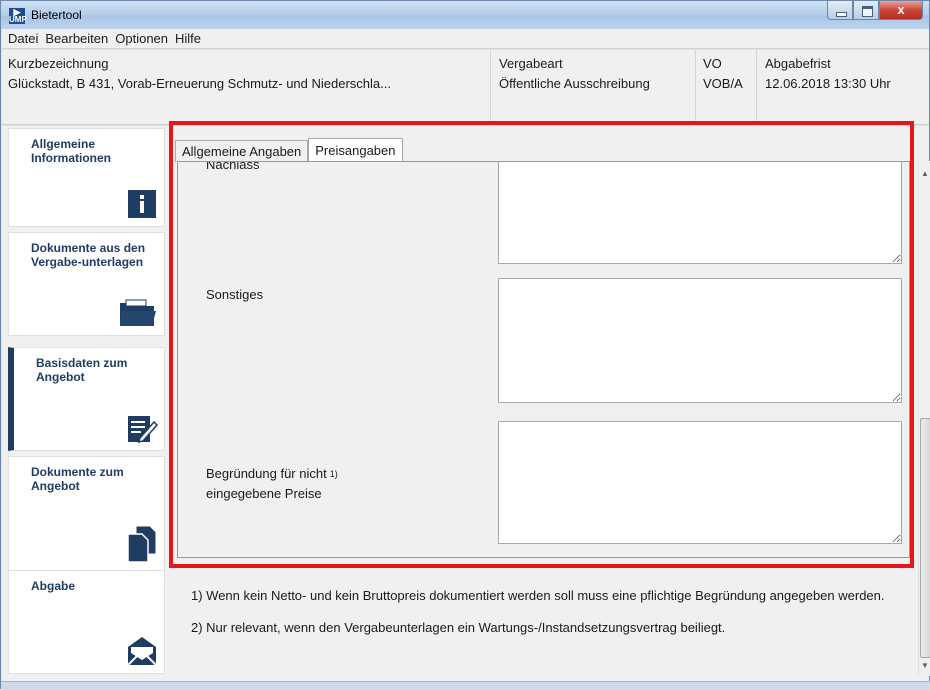 Image resolution: width=930 pixels, height=690 pixels. I want to click on close-button: x, so click(901, 10).